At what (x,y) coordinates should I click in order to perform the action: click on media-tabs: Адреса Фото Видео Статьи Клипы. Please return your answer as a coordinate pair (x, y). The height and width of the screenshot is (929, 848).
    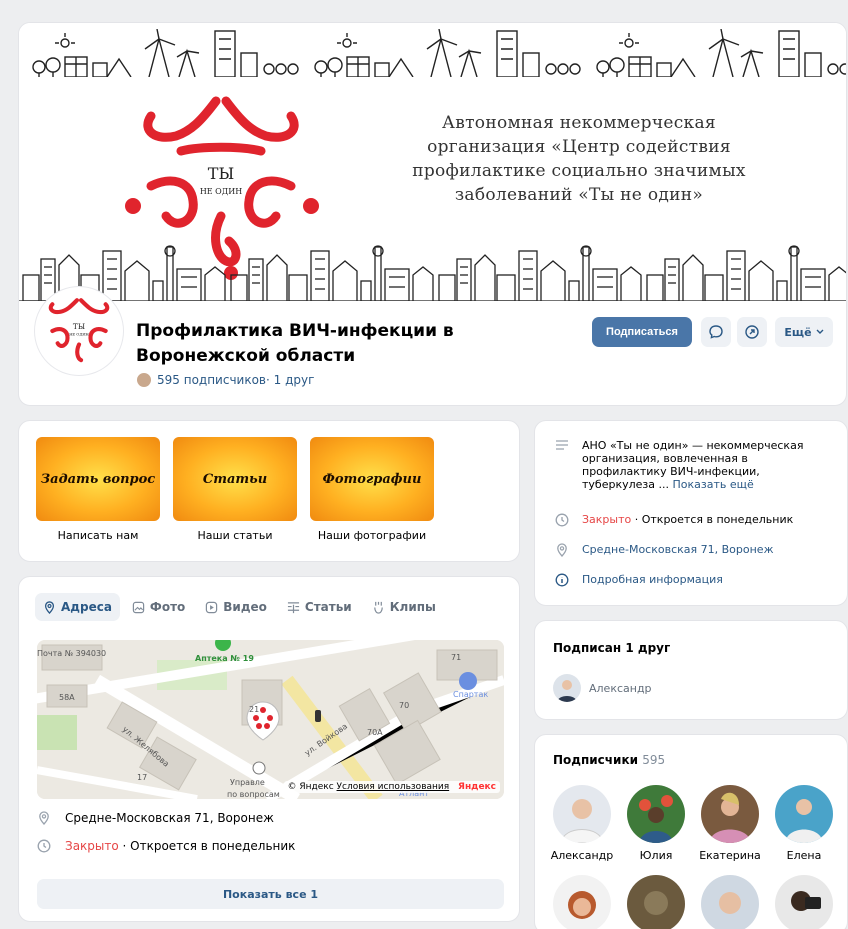
    Looking at the image, I should click on (239, 607).